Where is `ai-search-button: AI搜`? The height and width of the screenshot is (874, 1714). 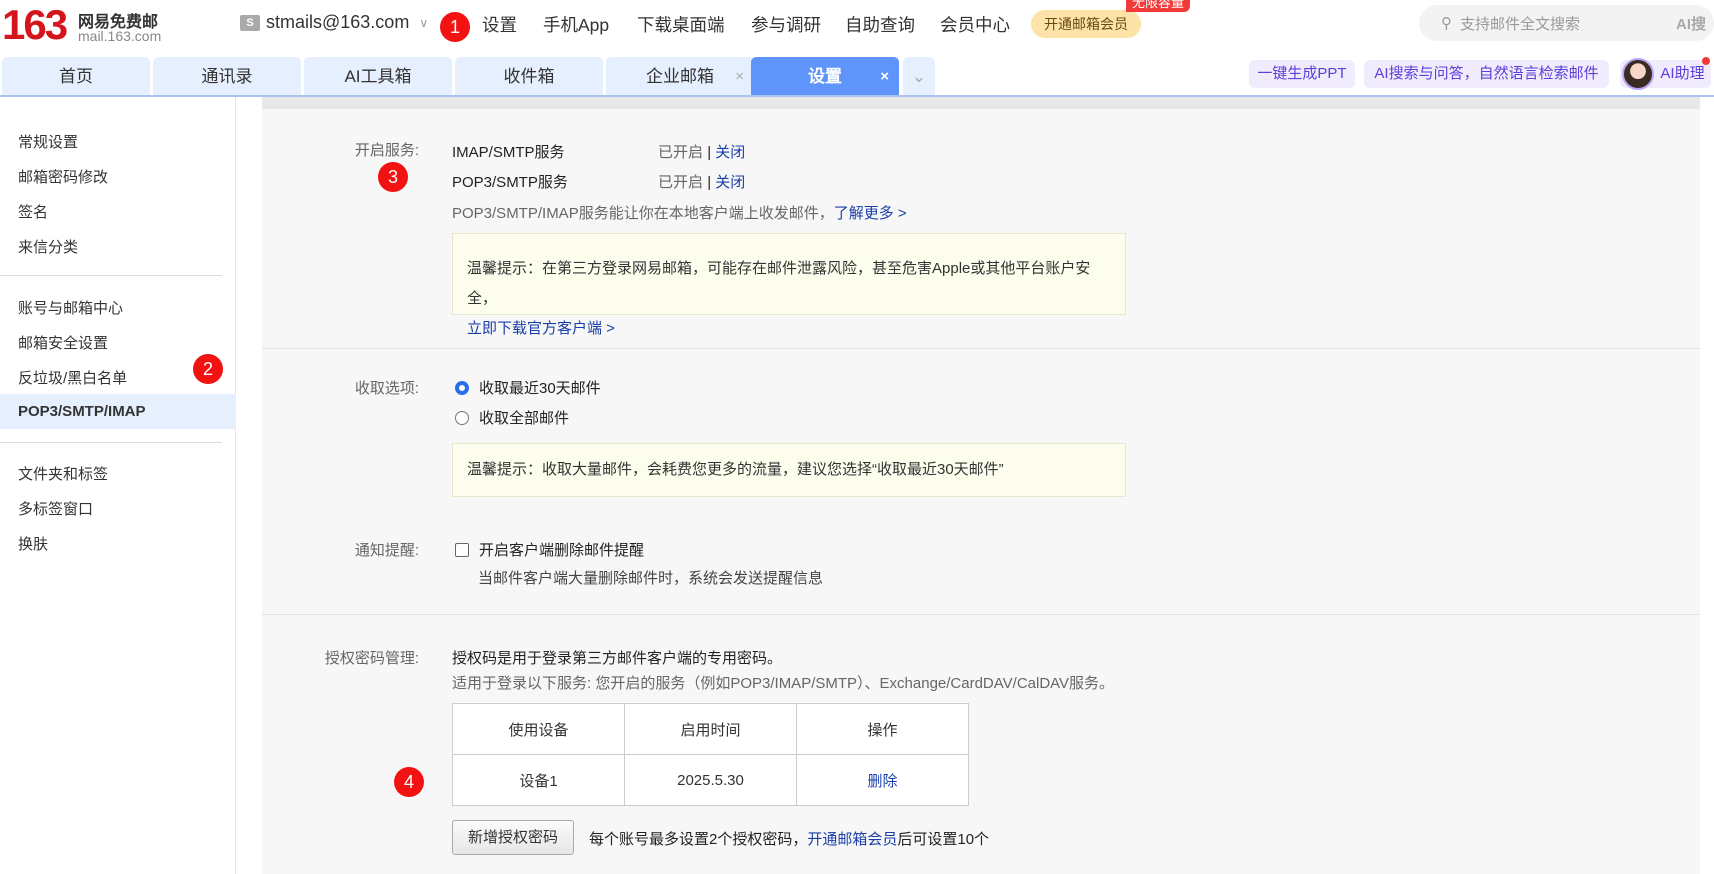 ai-search-button: AI搜 is located at coordinates (1691, 23).